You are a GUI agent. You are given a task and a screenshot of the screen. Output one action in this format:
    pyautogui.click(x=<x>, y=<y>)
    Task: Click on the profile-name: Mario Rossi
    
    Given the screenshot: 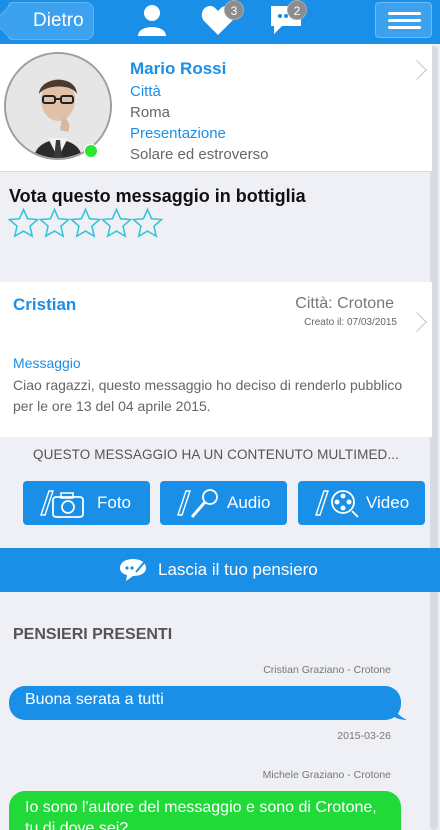 What is the action you would take?
    pyautogui.click(x=178, y=68)
    